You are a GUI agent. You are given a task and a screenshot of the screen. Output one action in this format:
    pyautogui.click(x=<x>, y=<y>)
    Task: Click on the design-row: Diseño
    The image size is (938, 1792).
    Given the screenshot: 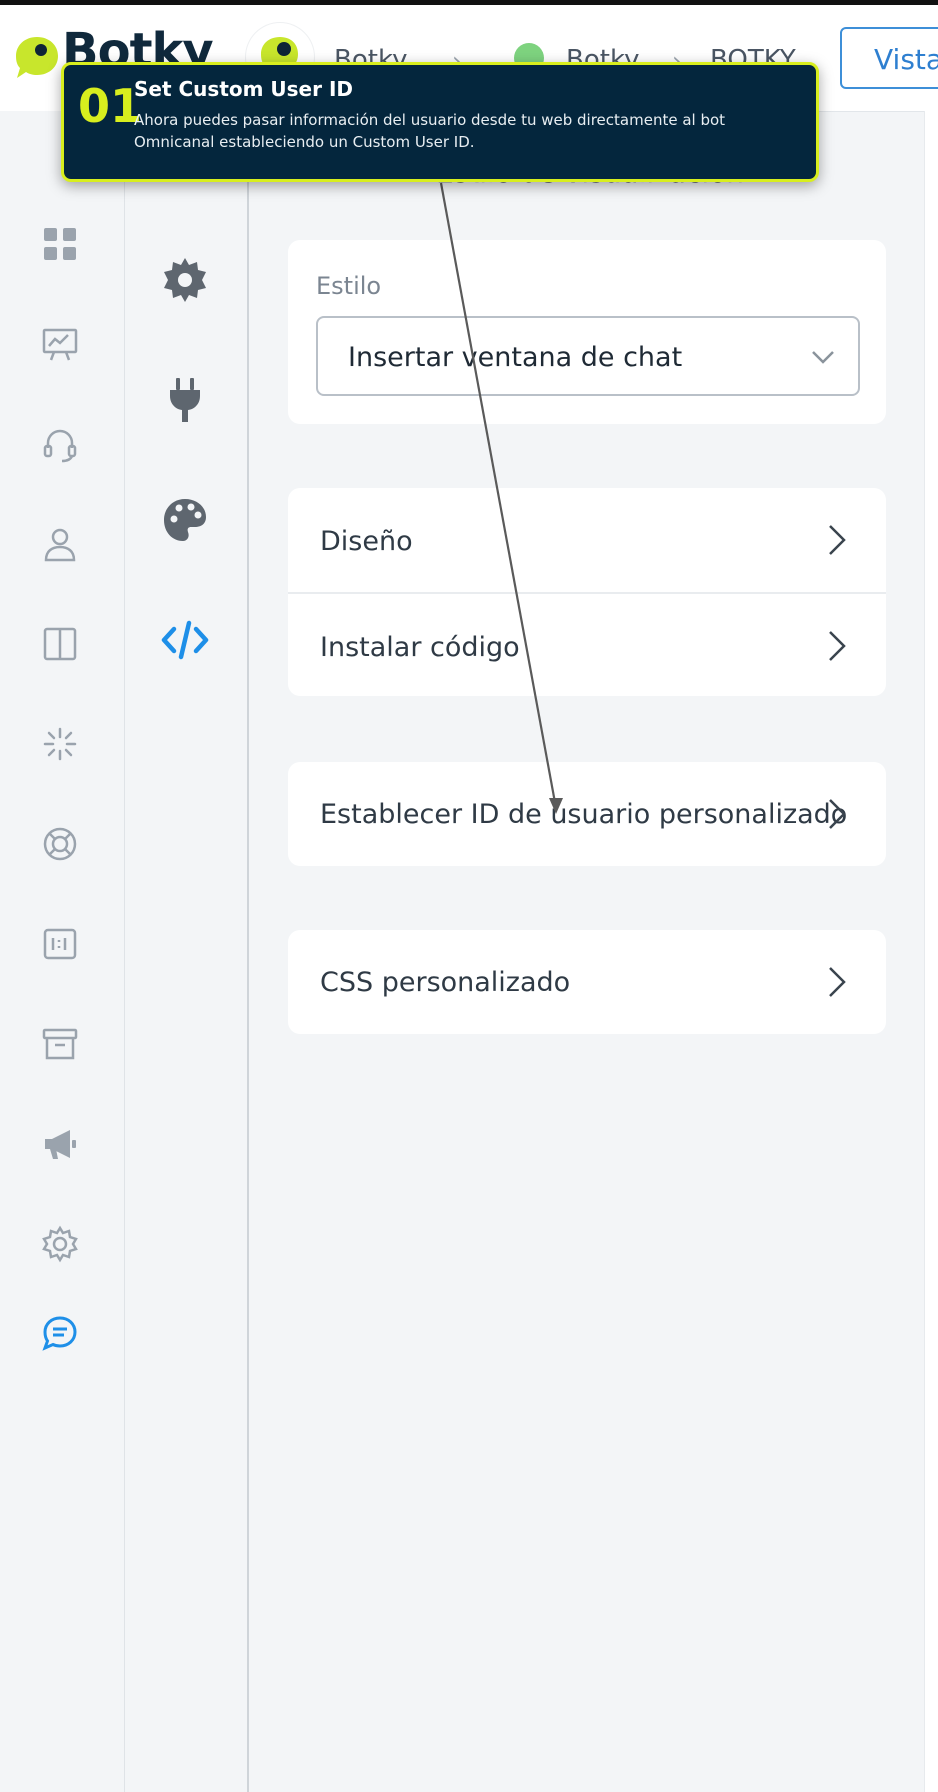 What is the action you would take?
    pyautogui.click(x=587, y=540)
    